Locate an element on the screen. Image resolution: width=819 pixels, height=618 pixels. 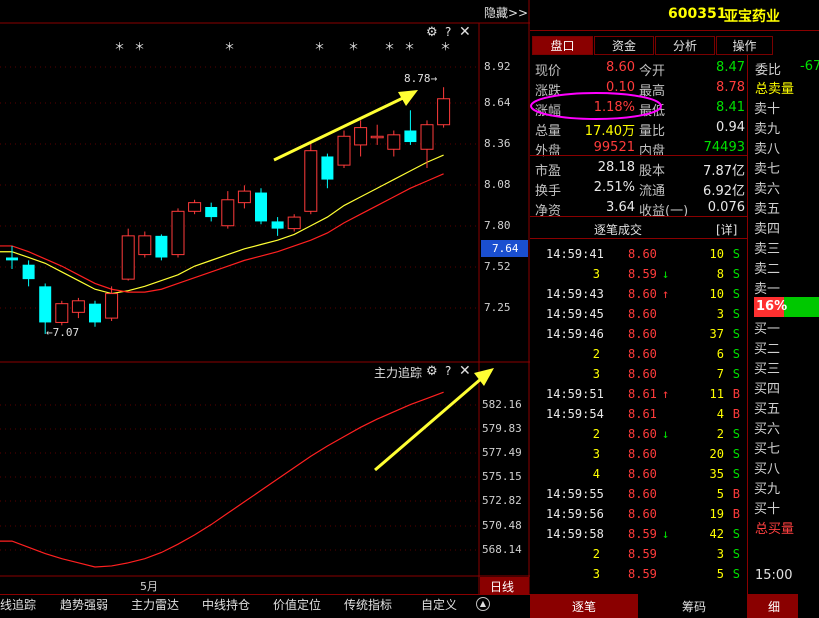
sell-level: 卖二 is located at coordinates (786, 268).